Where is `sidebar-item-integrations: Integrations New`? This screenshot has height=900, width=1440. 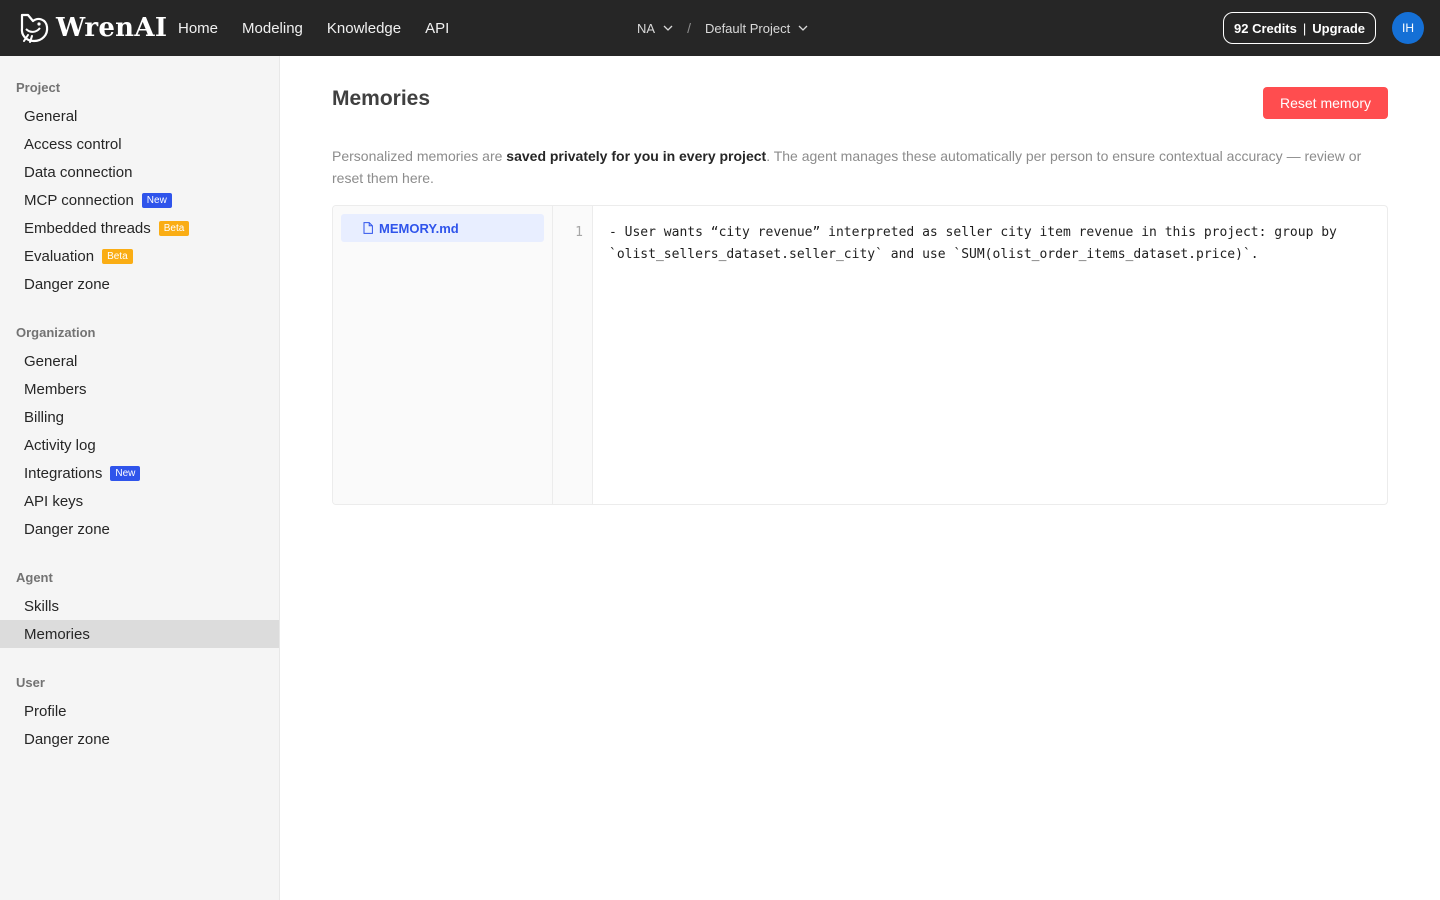
sidebar-item-integrations: Integrations New is located at coordinates (139, 473).